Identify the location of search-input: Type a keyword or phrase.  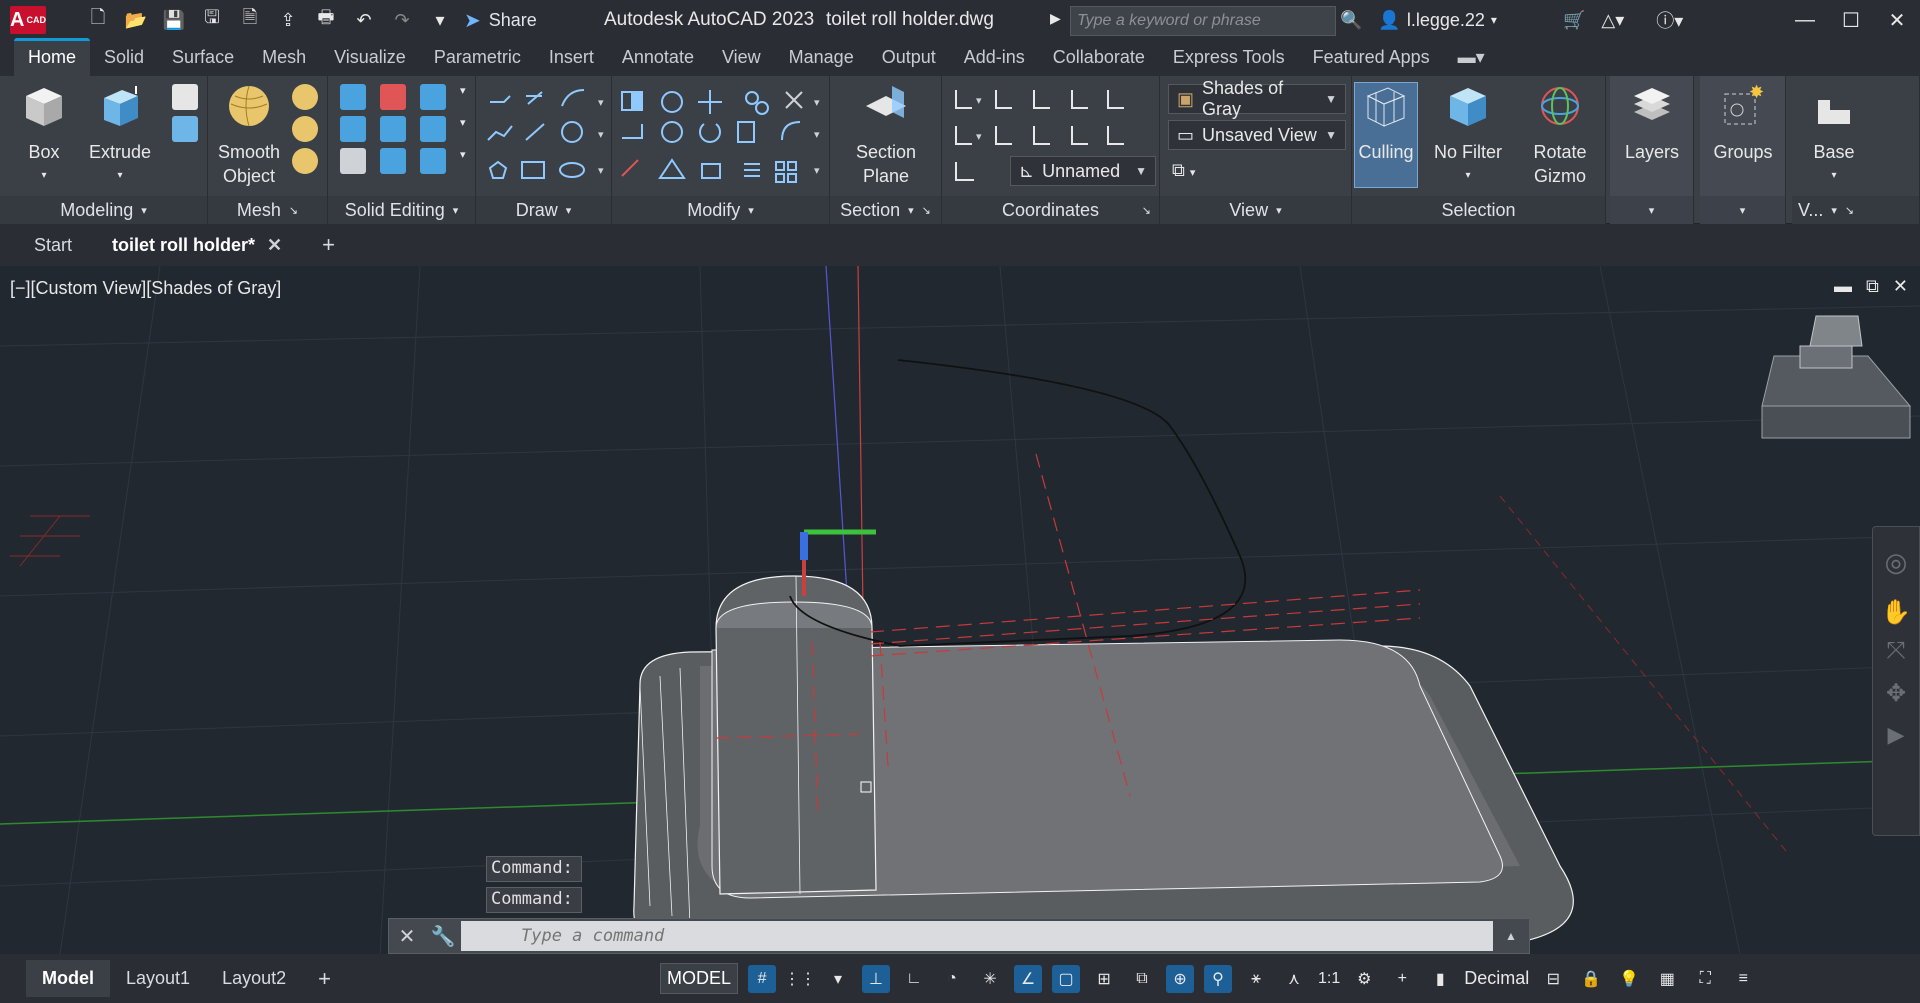
(1203, 21).